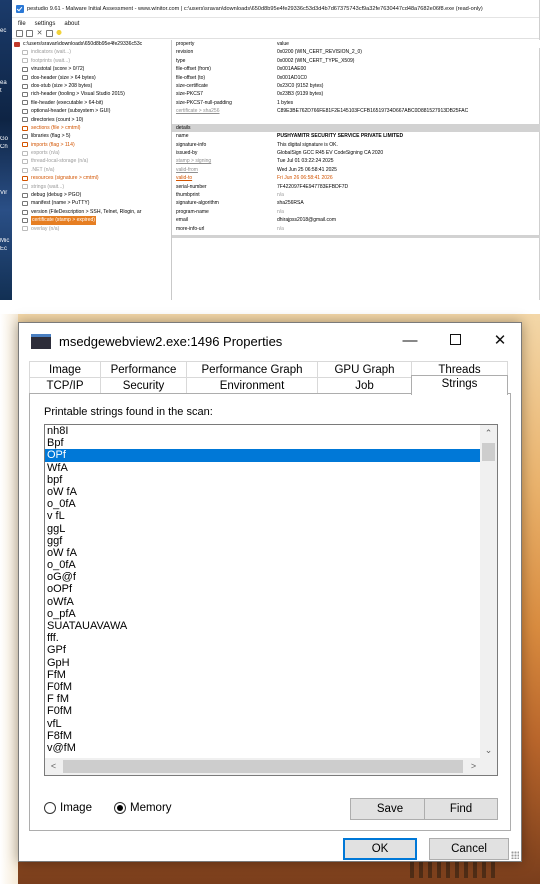 The width and height of the screenshot is (540, 884). Describe the element at coordinates (91, 103) in the screenshot. I see `tree-item: file-header (executable > 64-bit)` at that location.